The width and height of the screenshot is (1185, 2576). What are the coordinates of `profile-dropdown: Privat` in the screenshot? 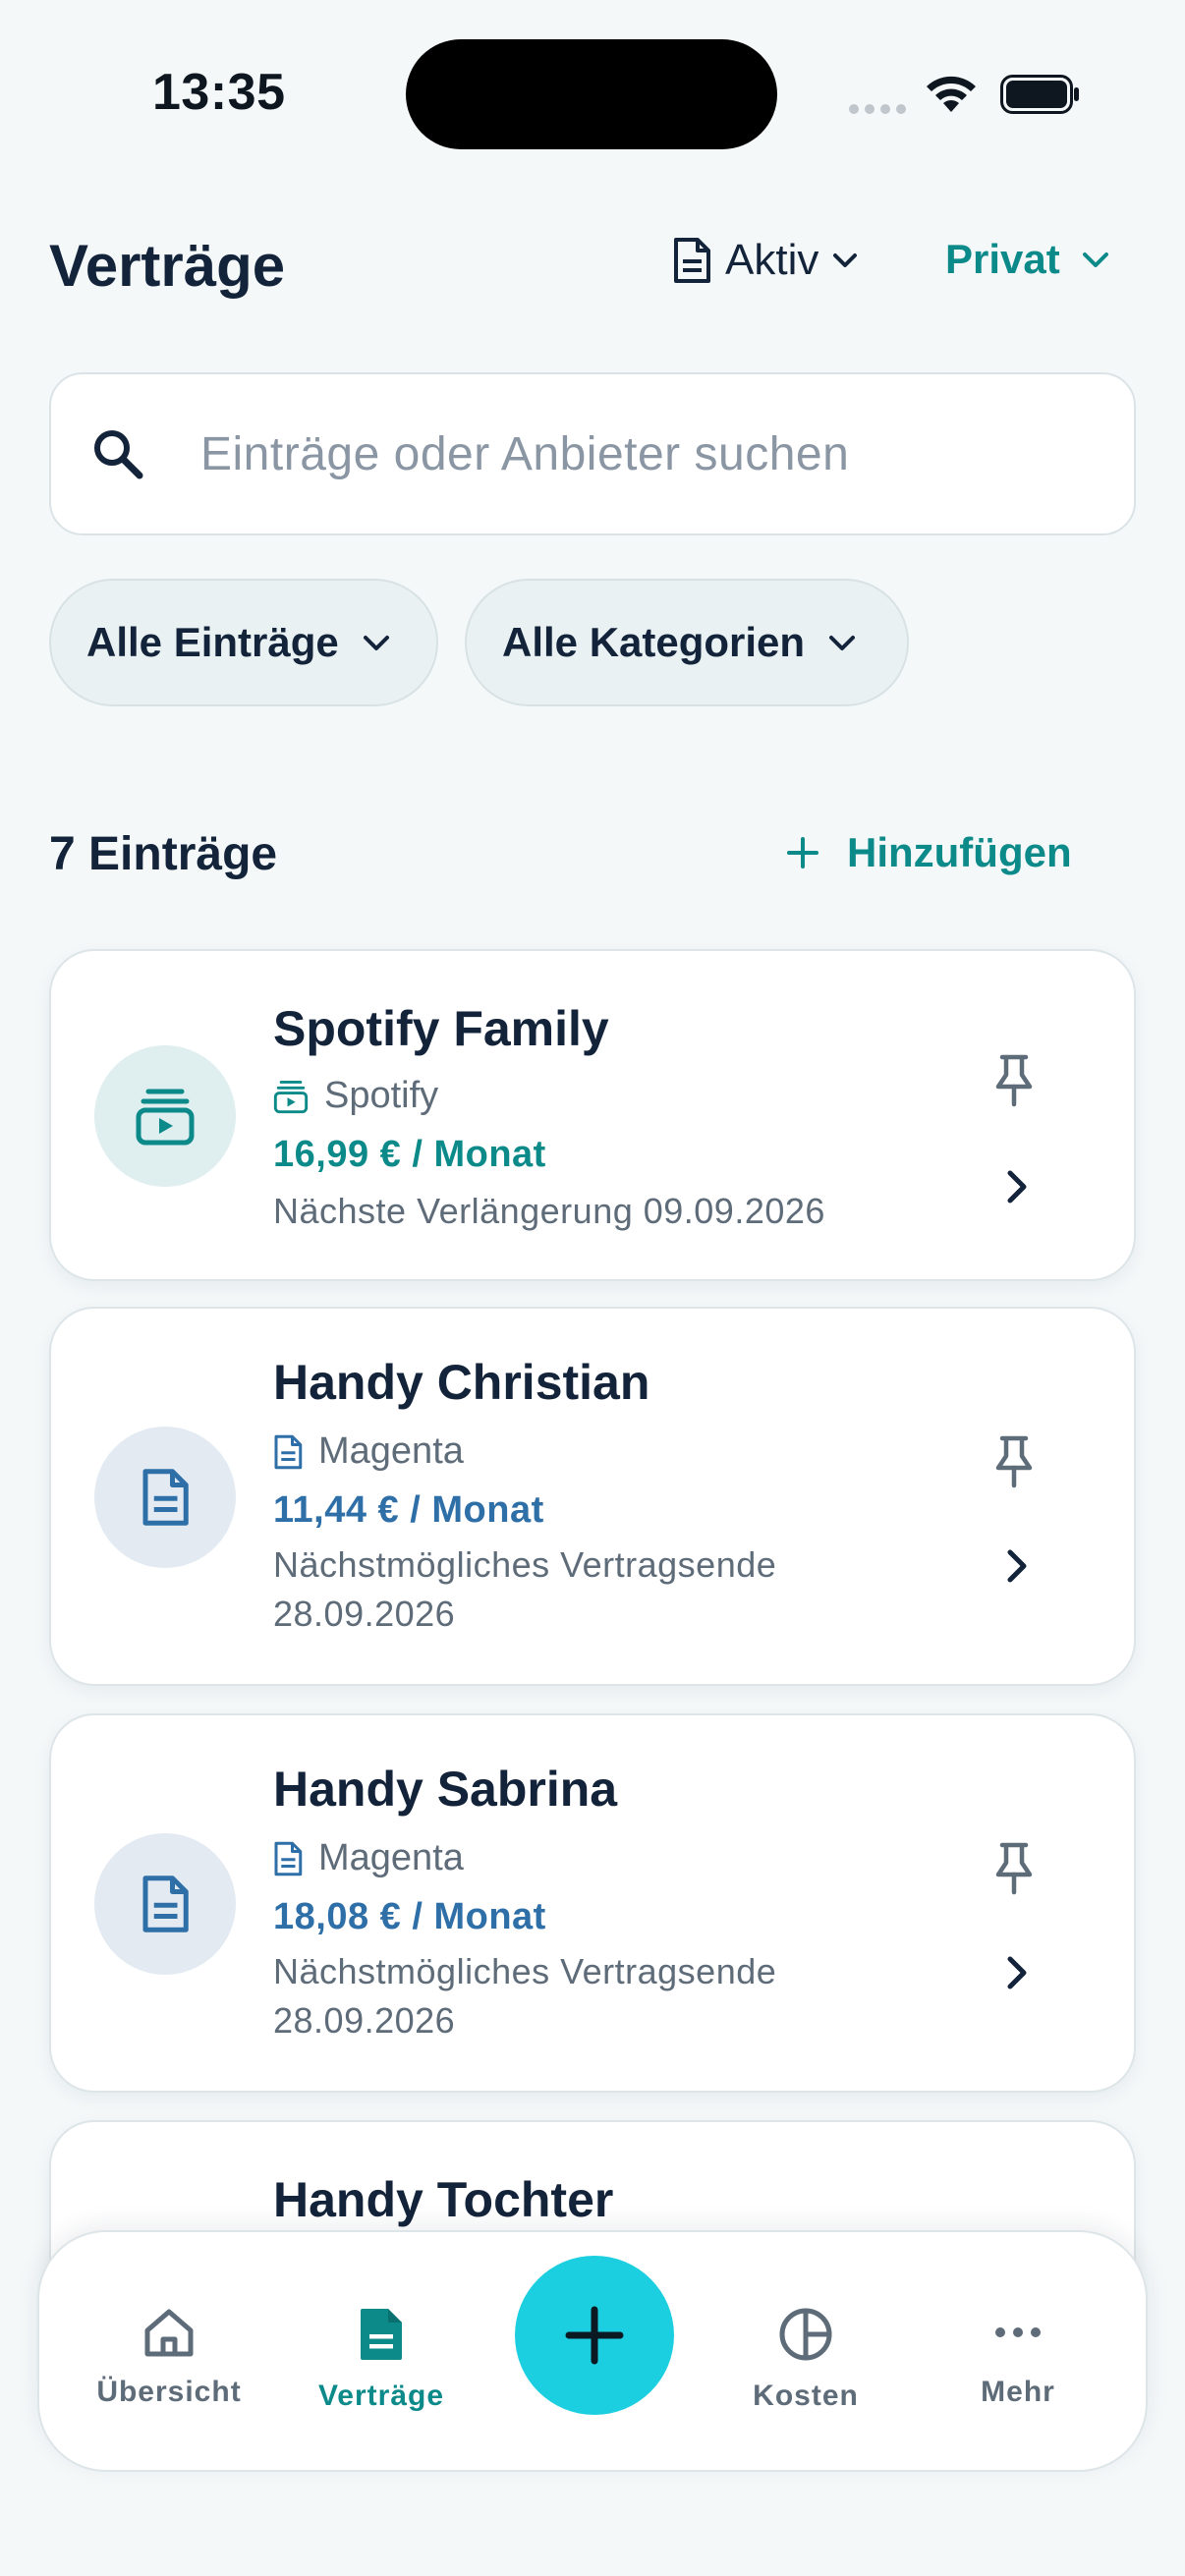 It's located at (1027, 259).